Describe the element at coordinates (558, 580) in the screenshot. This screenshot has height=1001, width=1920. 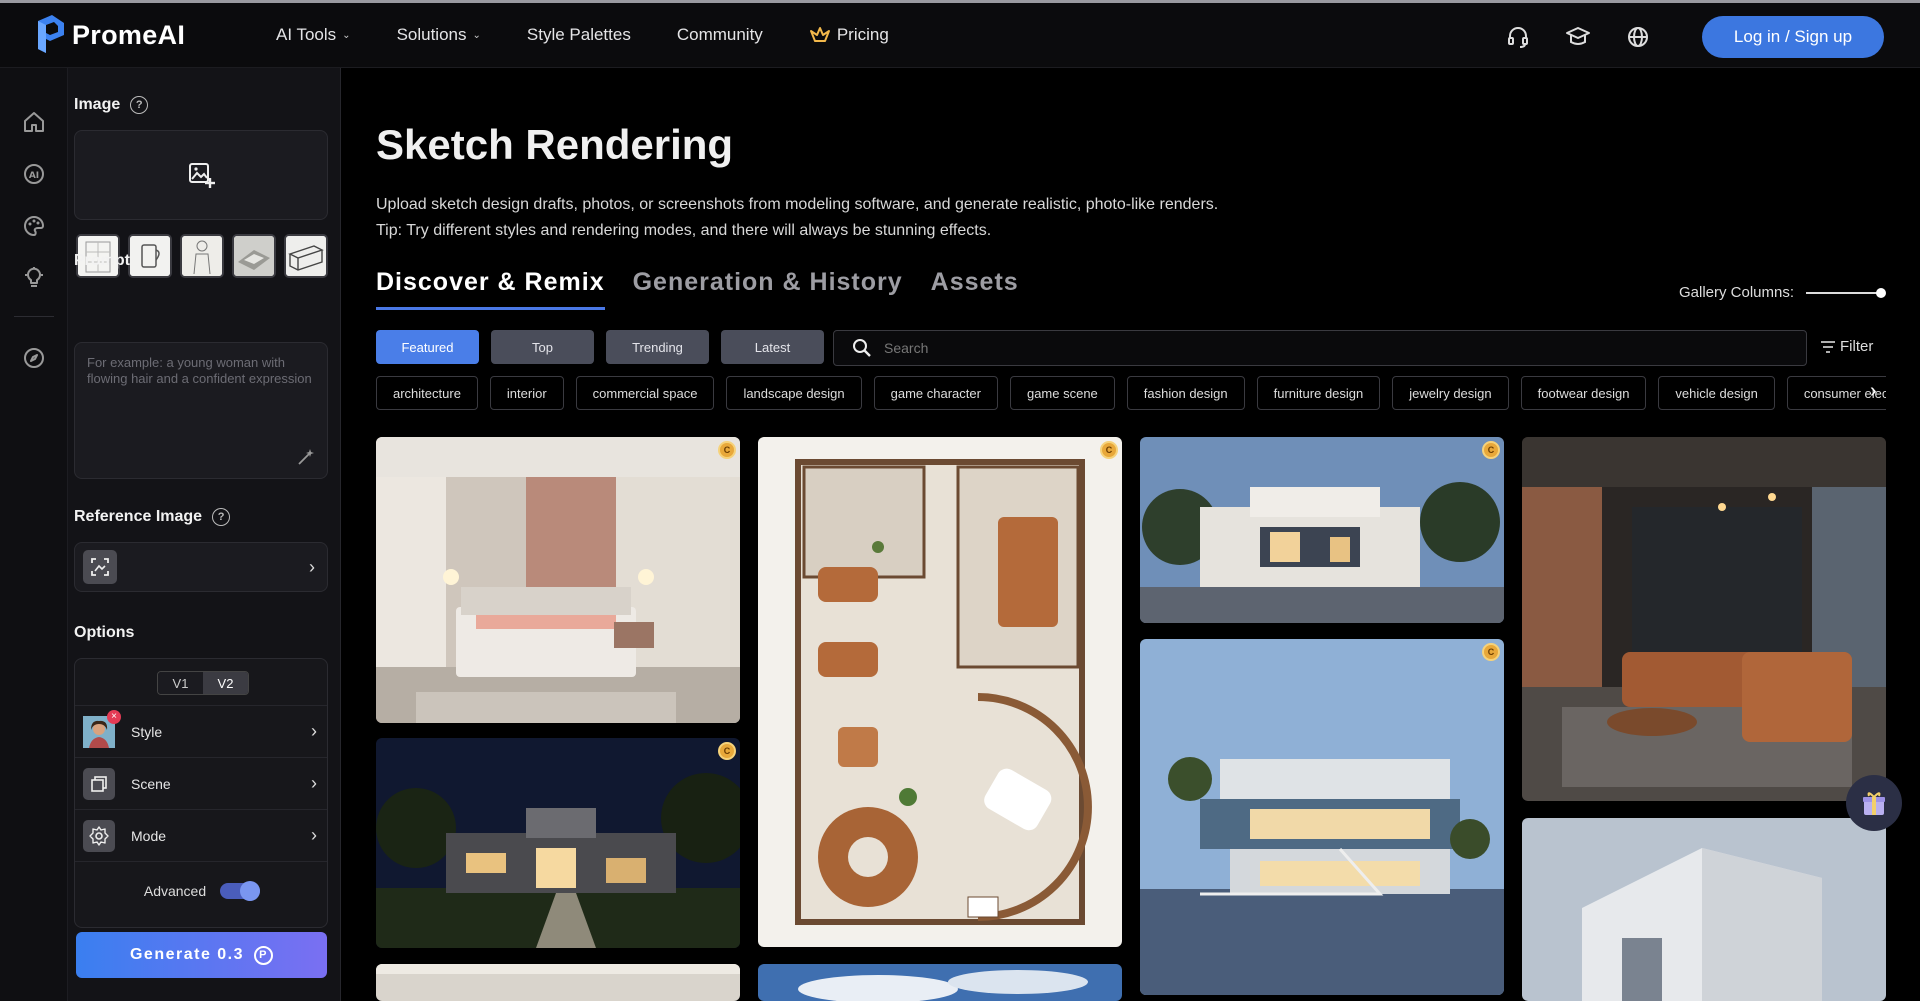
I see `gallery-card-bedroom: C` at that location.